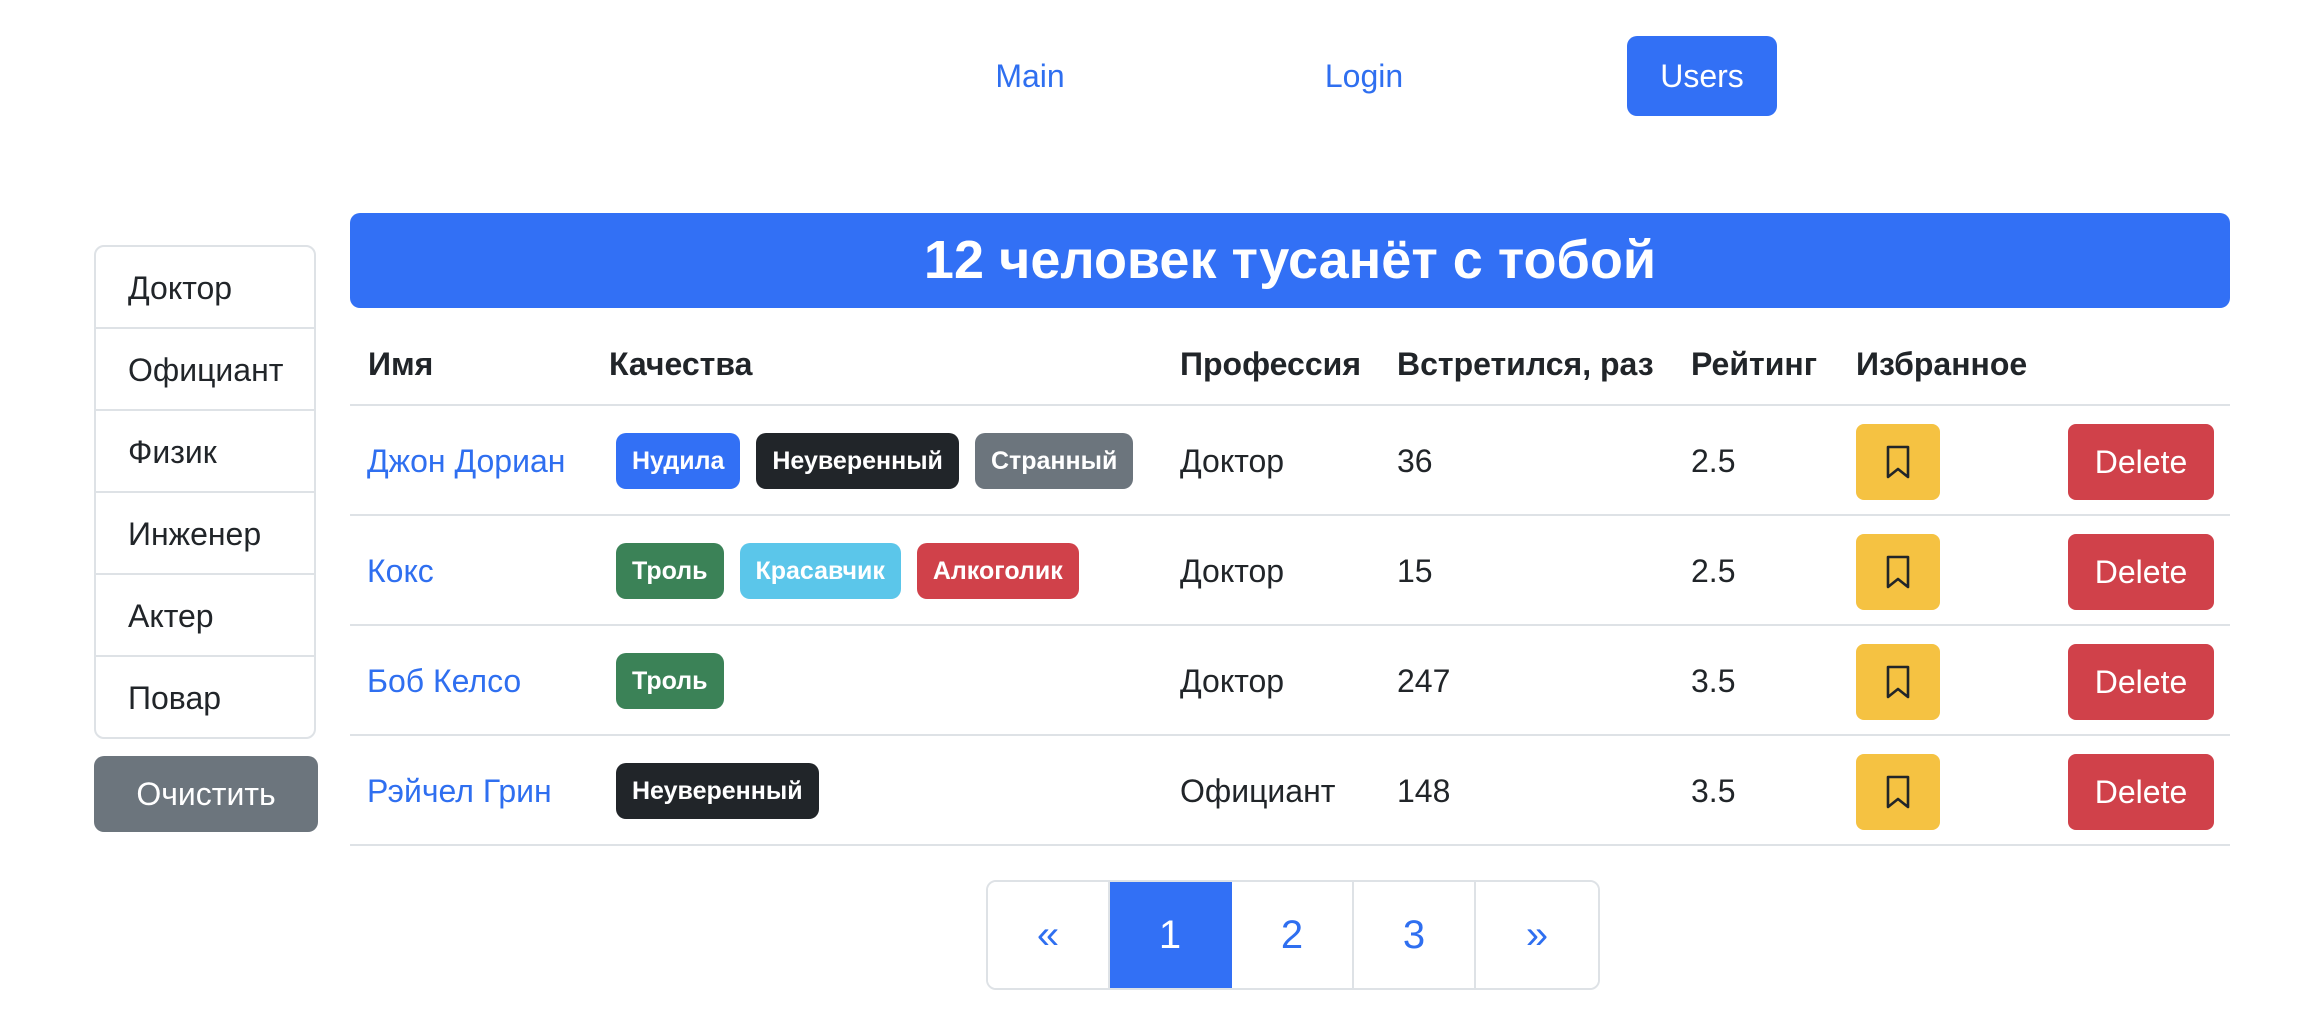 This screenshot has height=1036, width=2300. I want to click on sidebar-item-waiter: Официант, so click(205, 370).